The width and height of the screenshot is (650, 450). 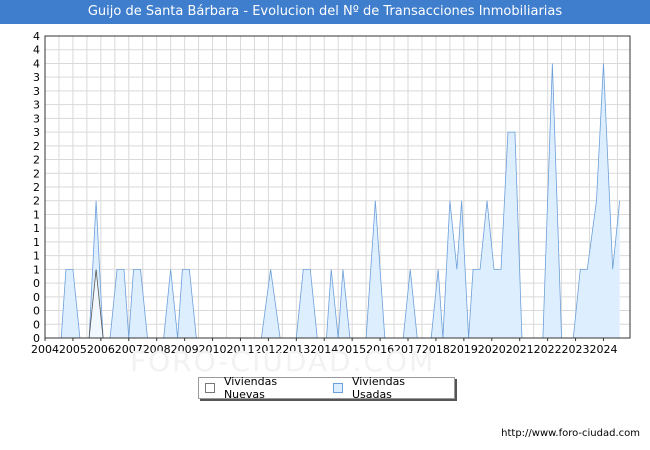 What do you see at coordinates (326, 388) in the screenshot?
I see `legend: Viviendas Nuevas Viviendas Usadas` at bounding box center [326, 388].